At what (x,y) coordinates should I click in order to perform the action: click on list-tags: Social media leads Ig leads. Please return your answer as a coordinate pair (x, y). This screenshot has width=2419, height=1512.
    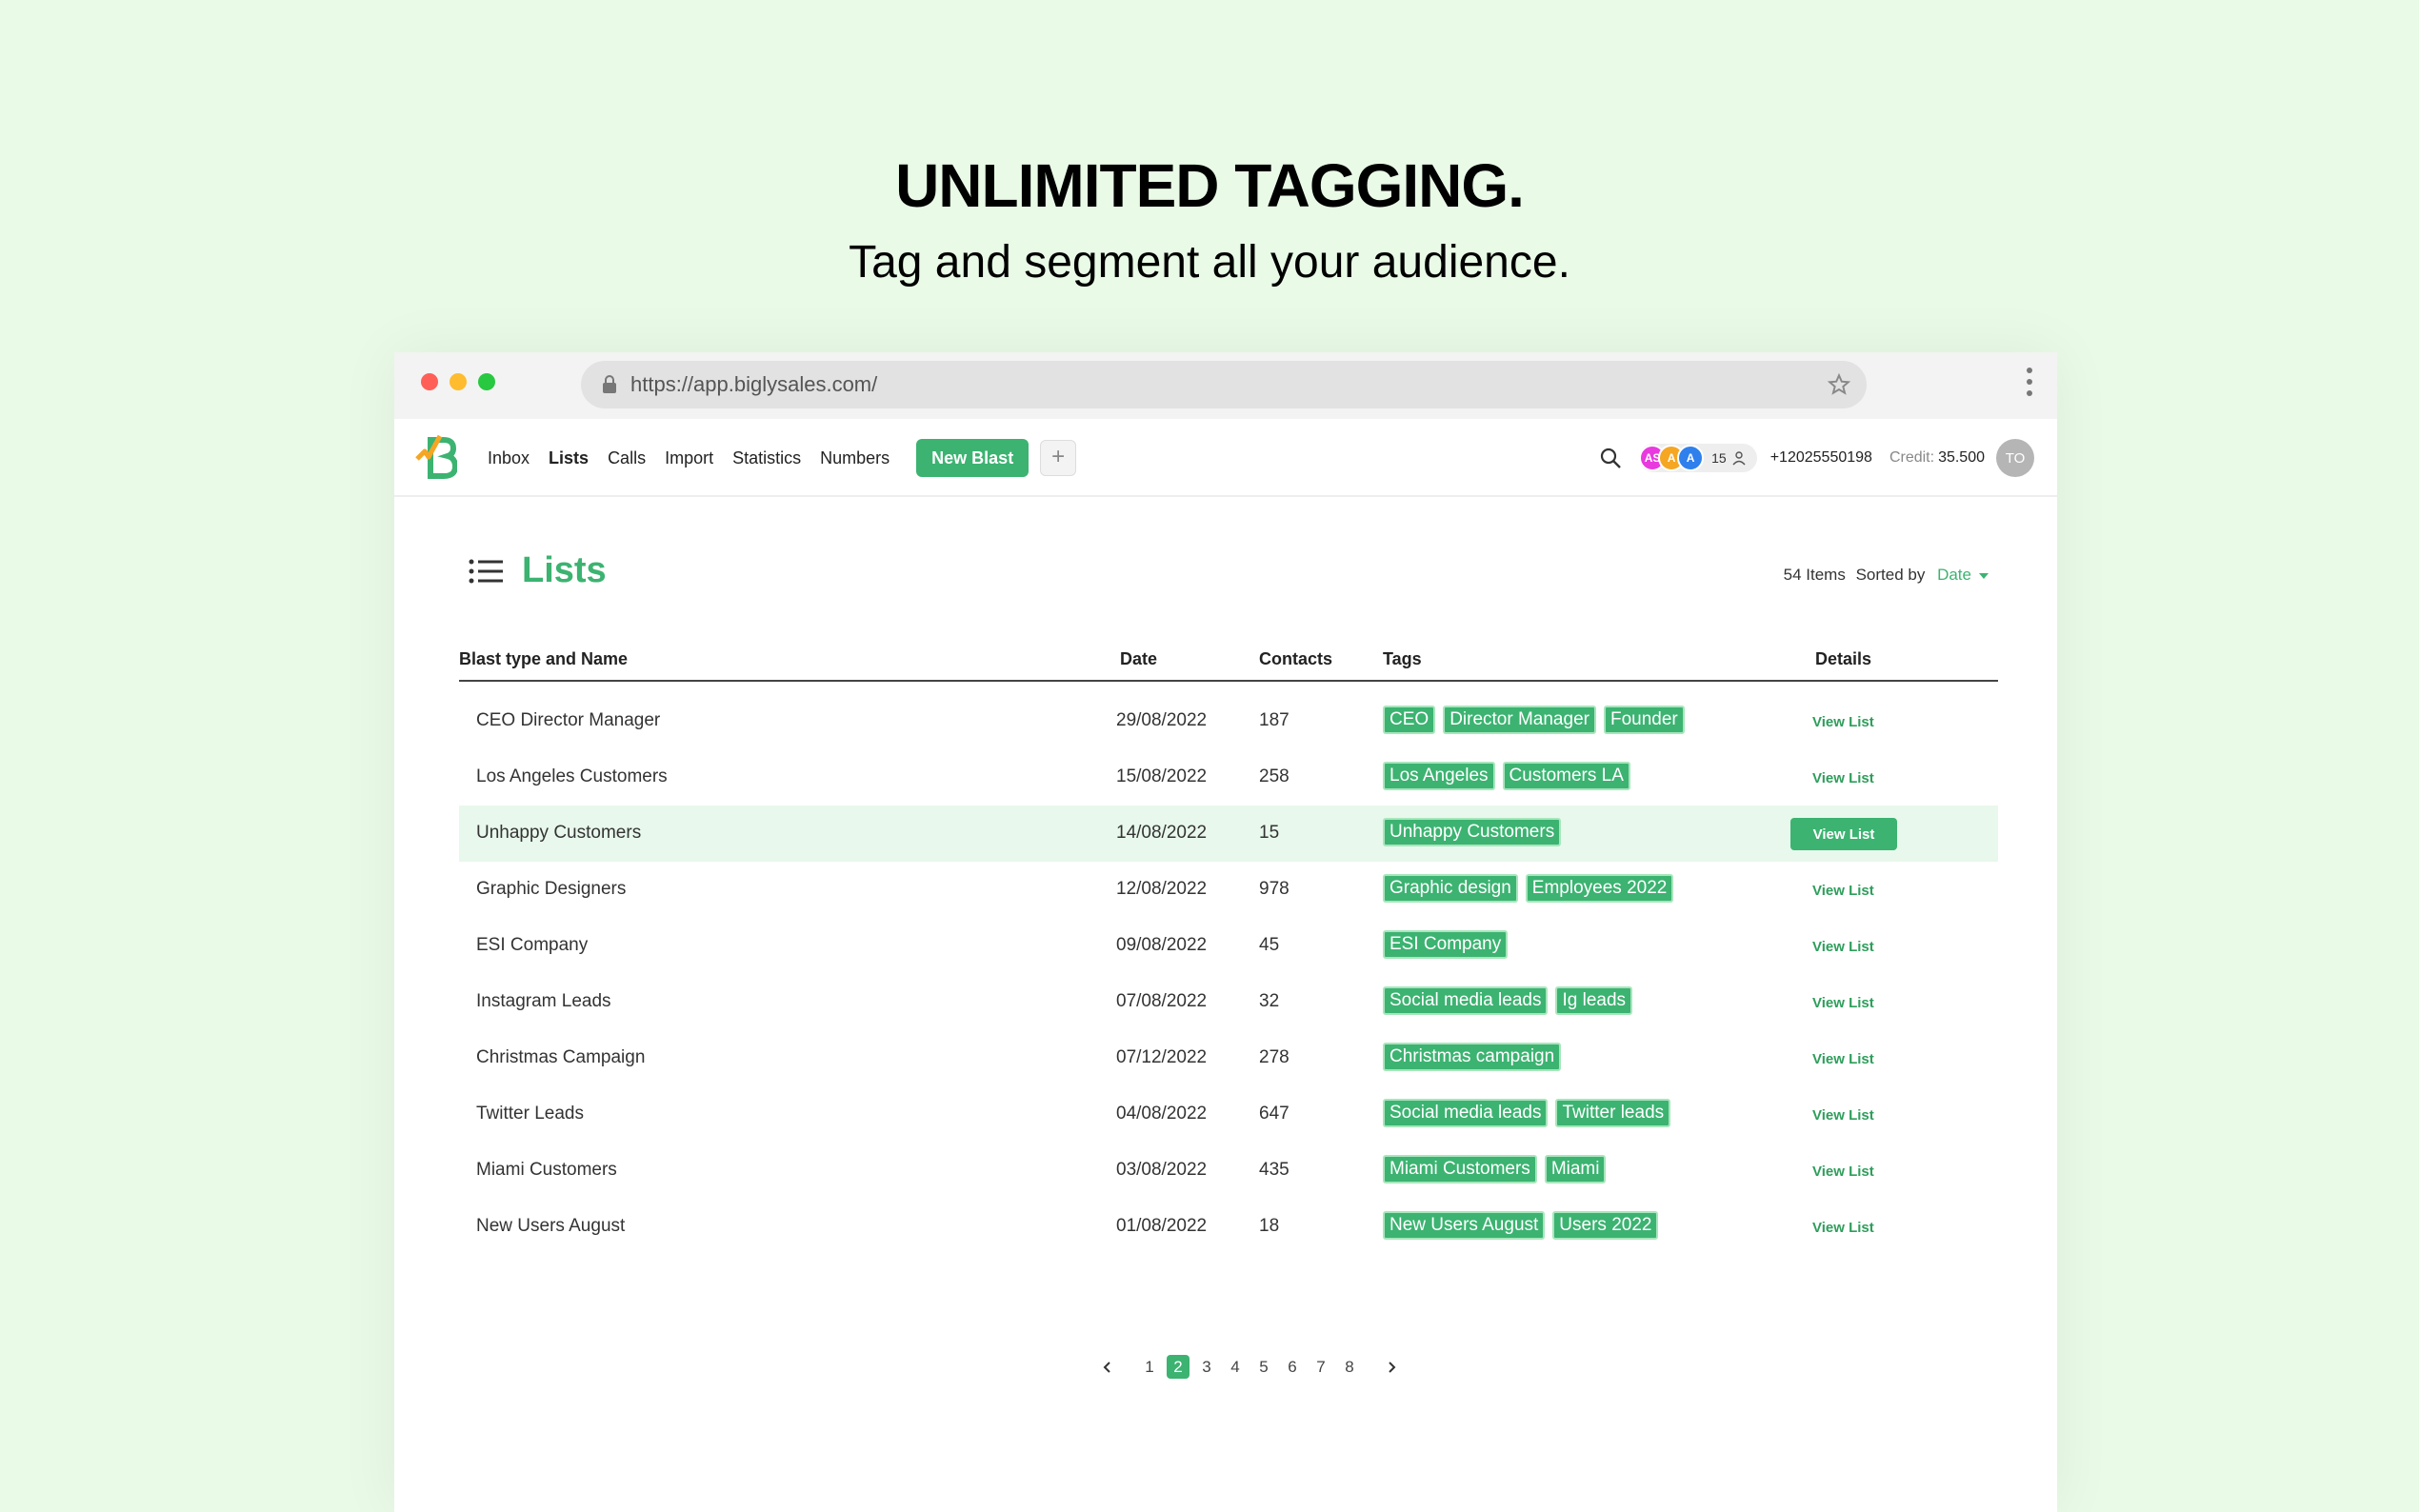
    Looking at the image, I should click on (1511, 1000).